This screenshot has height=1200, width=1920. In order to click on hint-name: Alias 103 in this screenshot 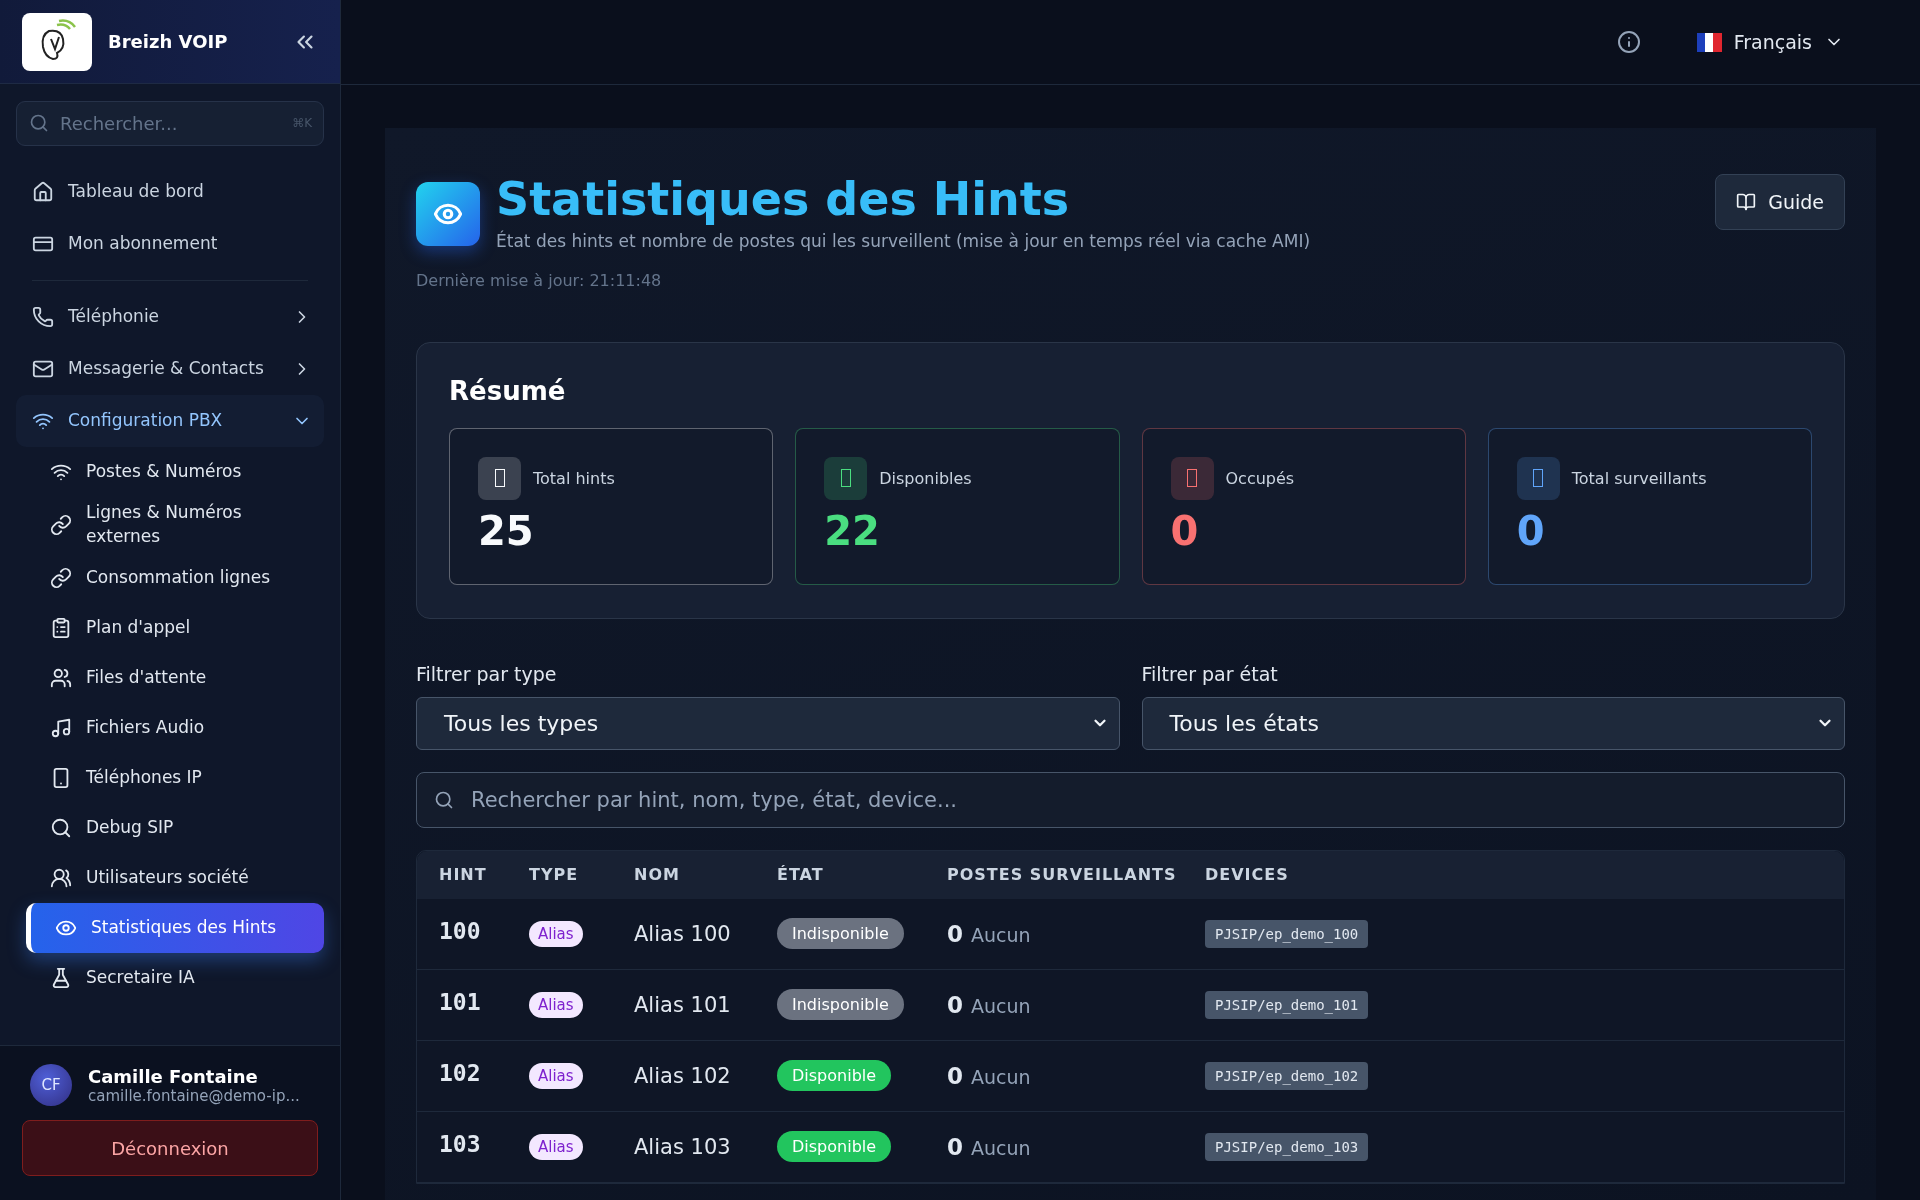, I will do `click(683, 1146)`.